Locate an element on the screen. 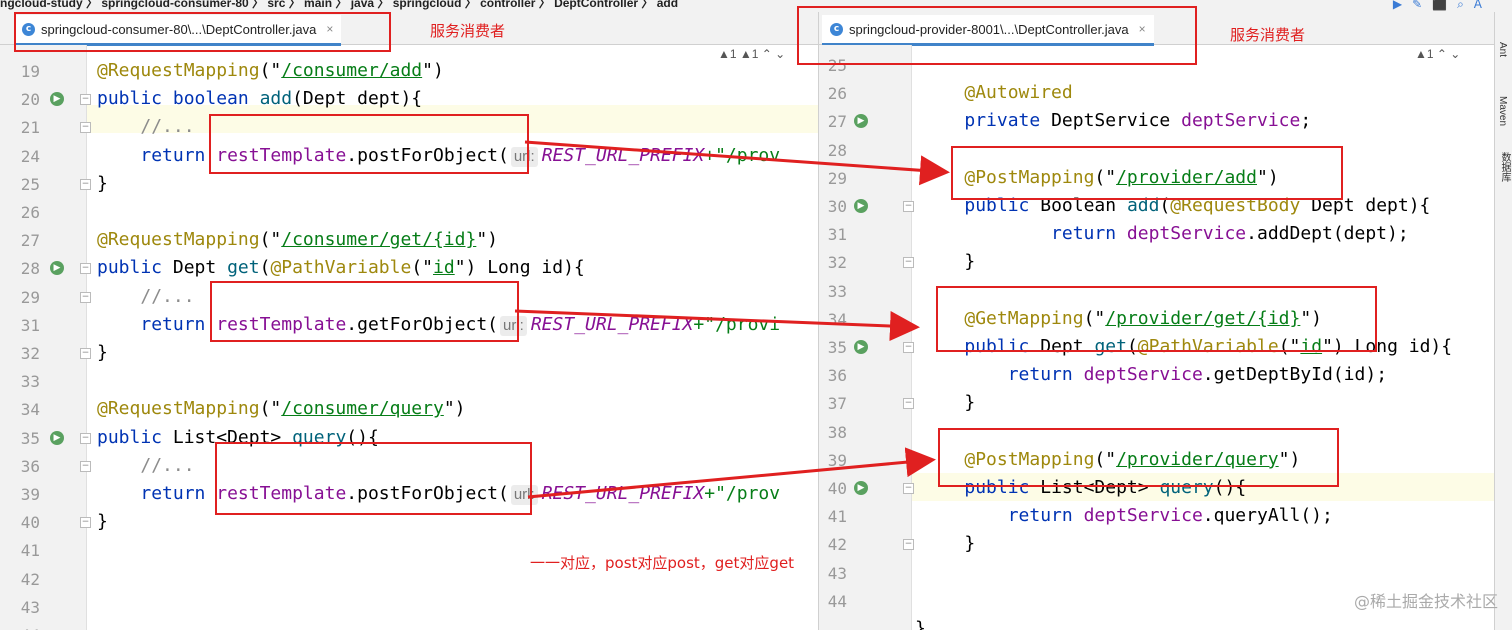  watermark: @稀土掘金技术社区 is located at coordinates (1425, 601).